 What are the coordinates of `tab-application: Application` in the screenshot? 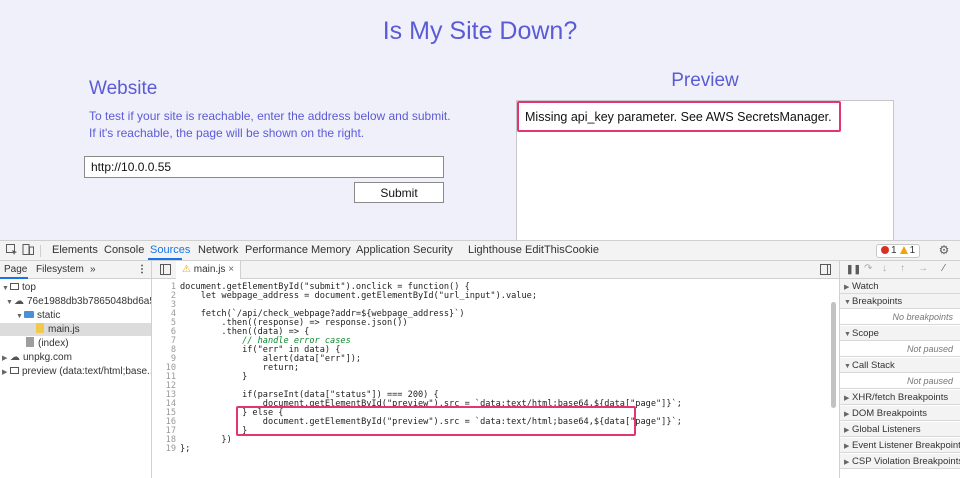 It's located at (383, 250).